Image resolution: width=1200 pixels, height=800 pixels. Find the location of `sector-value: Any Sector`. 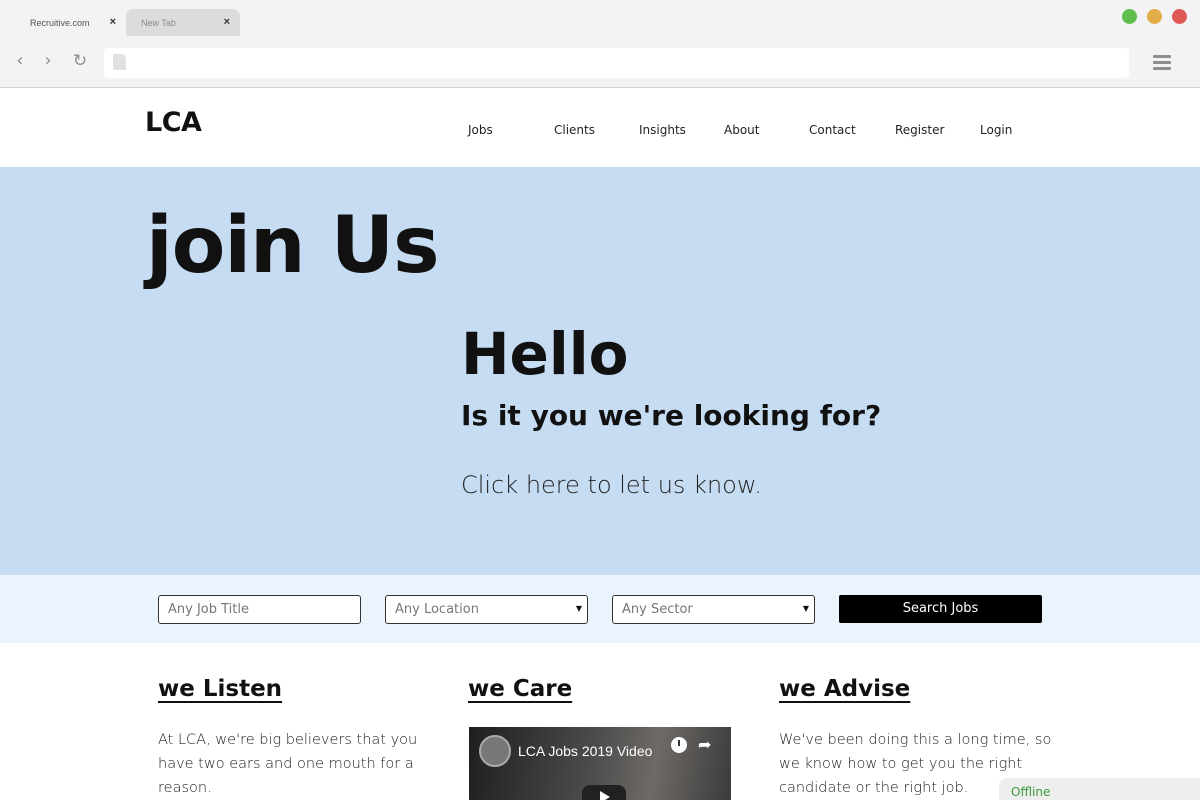

sector-value: Any Sector is located at coordinates (657, 609).